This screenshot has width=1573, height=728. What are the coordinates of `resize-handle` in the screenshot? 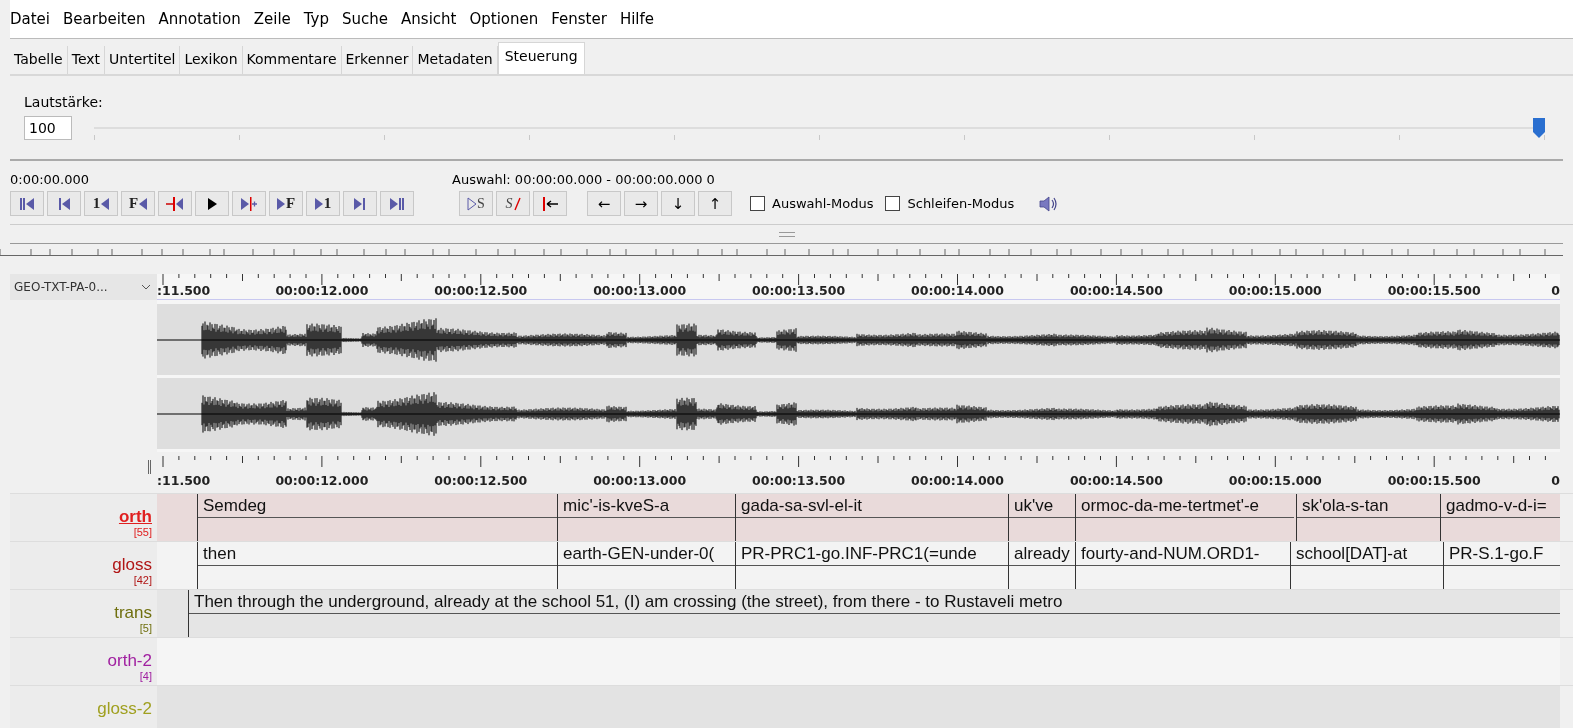 It's located at (149, 467).